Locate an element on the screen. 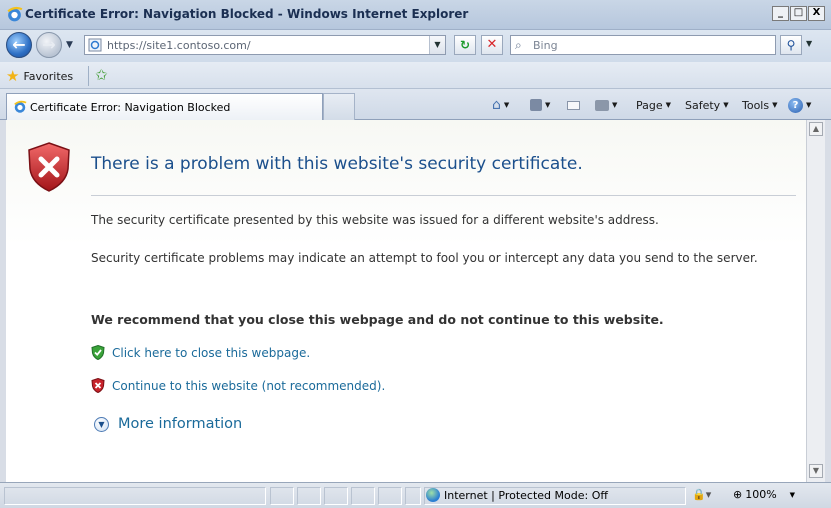  ie-logo-icon is located at coordinates (15, 14).